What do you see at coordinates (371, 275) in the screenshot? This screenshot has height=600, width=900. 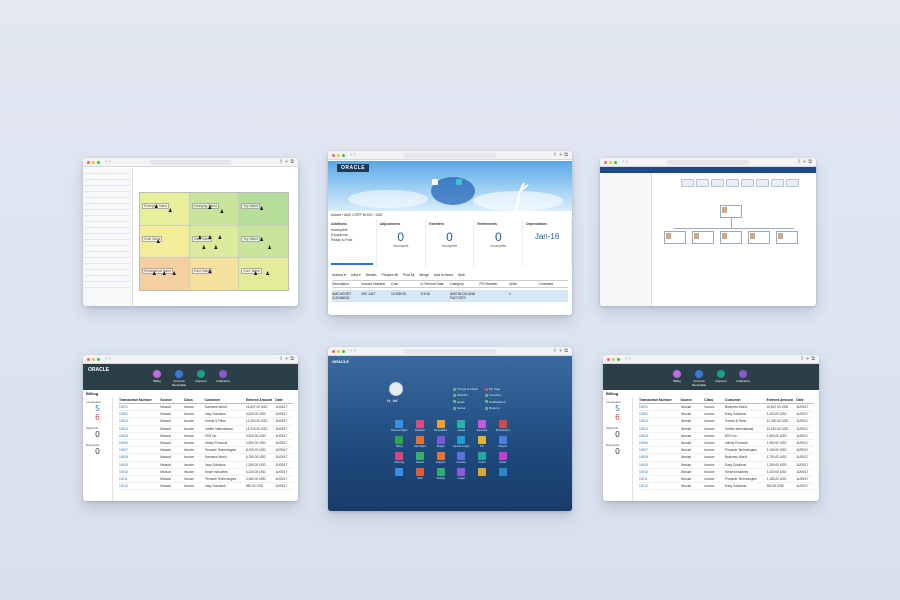 I see `detach-button: Detach` at bounding box center [371, 275].